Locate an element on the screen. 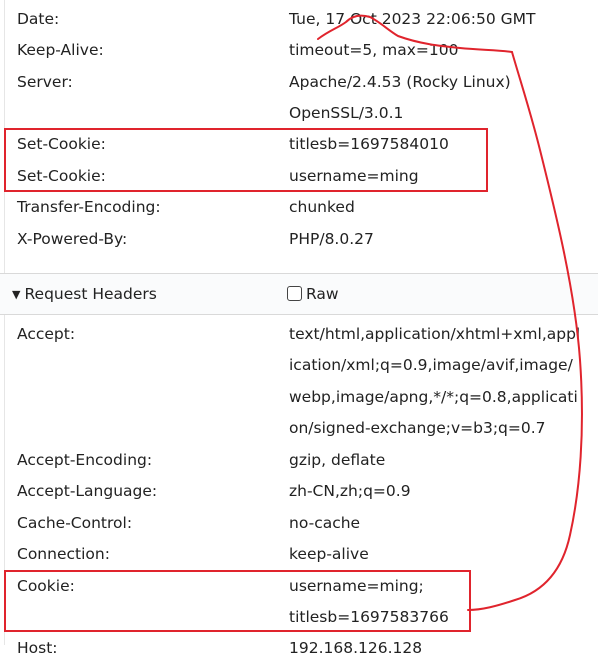 This screenshot has width=598, height=658. header-value-date: Tue, 17 Oct 2023 22:06:50 GMT is located at coordinates (412, 19).